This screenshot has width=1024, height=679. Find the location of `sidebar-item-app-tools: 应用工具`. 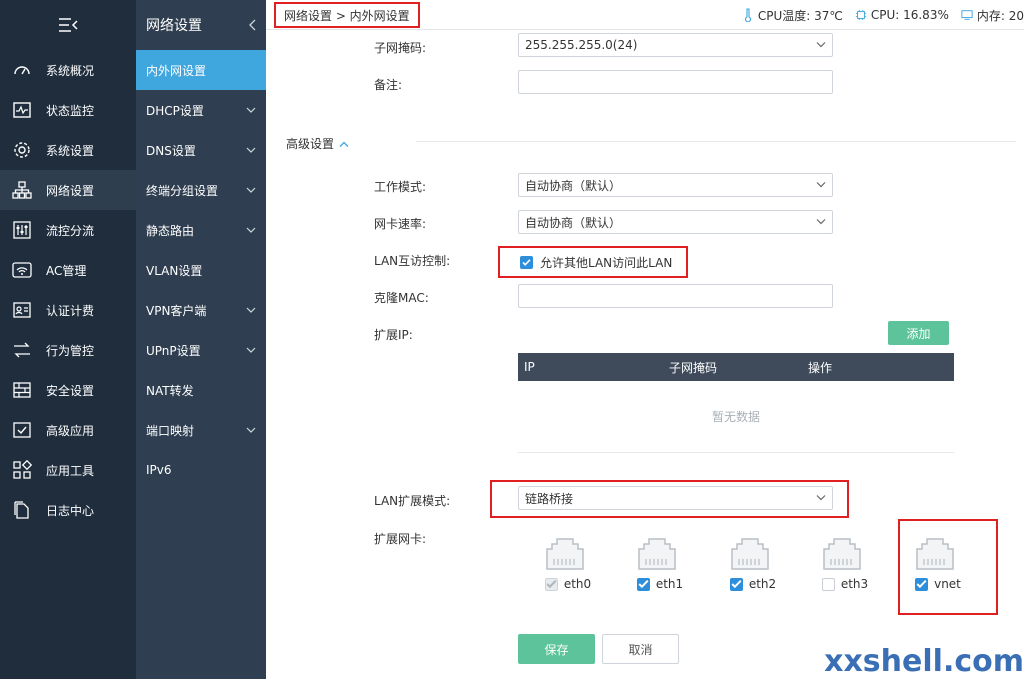

sidebar-item-app-tools: 应用工具 is located at coordinates (68, 470).